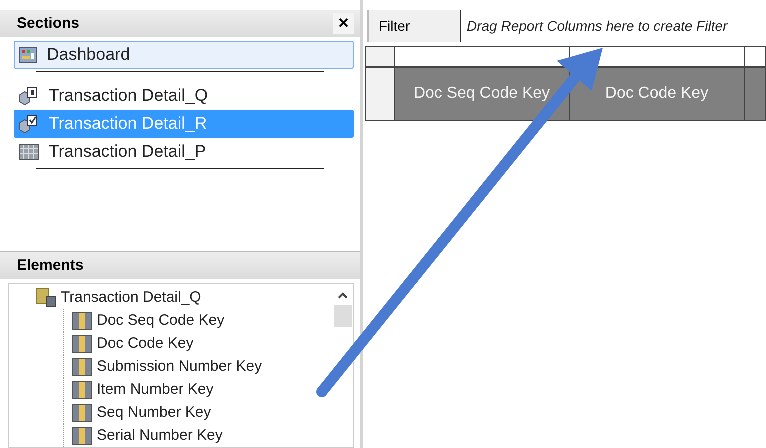 Image resolution: width=766 pixels, height=448 pixels. I want to click on tree-item: Item Number Key, so click(198, 389).